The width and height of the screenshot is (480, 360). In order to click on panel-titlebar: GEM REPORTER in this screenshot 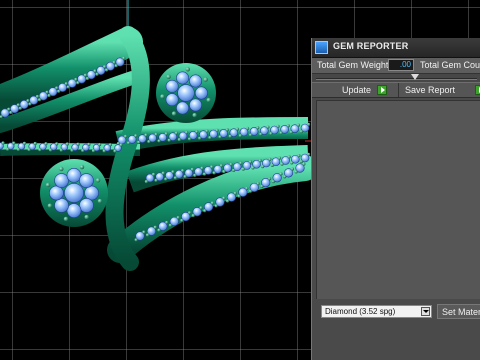, I will do `click(396, 48)`.